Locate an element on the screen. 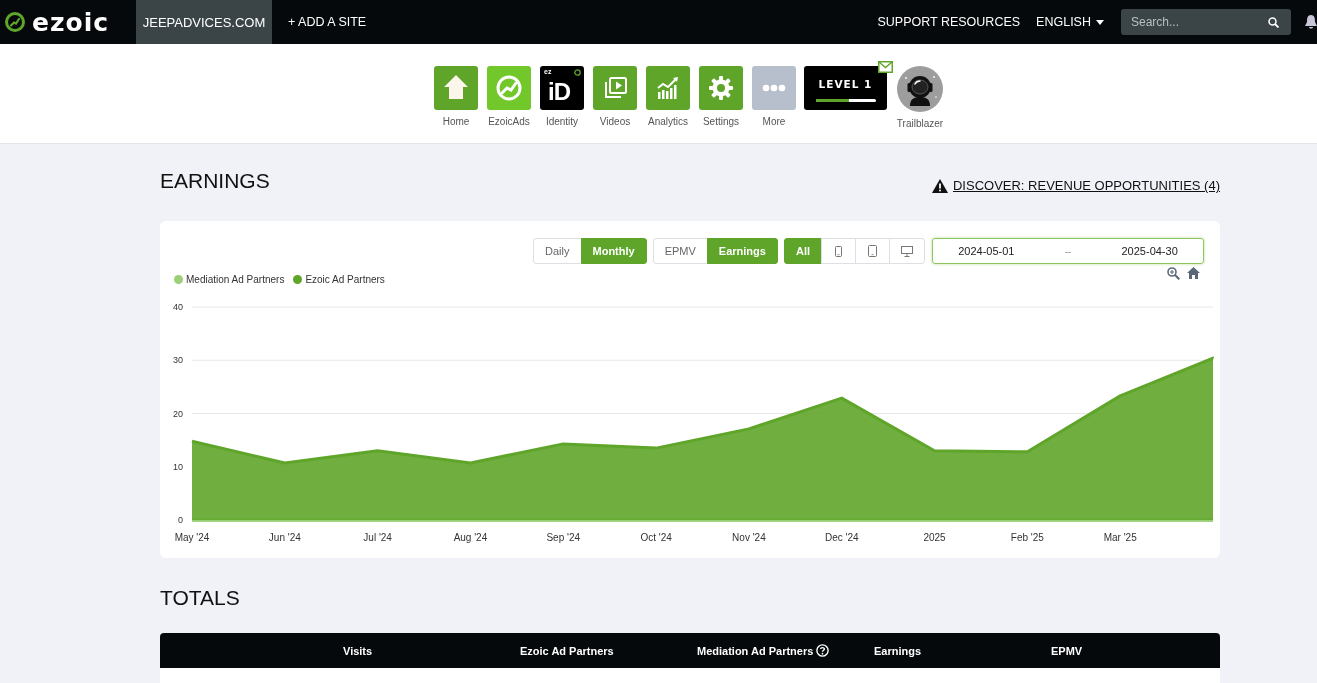  monitor-icon is located at coordinates (907, 251).